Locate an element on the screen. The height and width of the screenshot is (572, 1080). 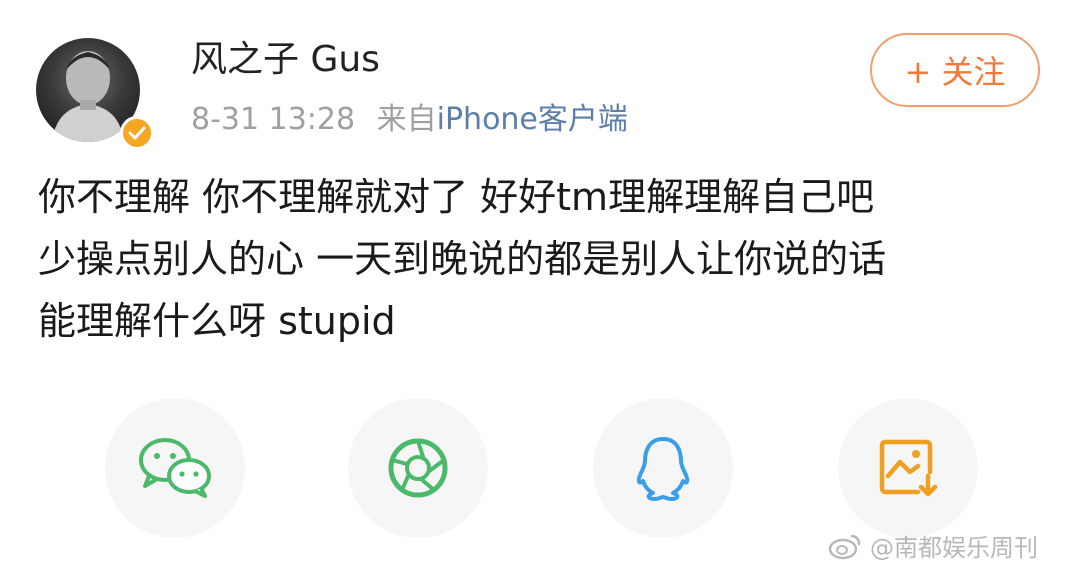
save-image-button is located at coordinates (908, 468).